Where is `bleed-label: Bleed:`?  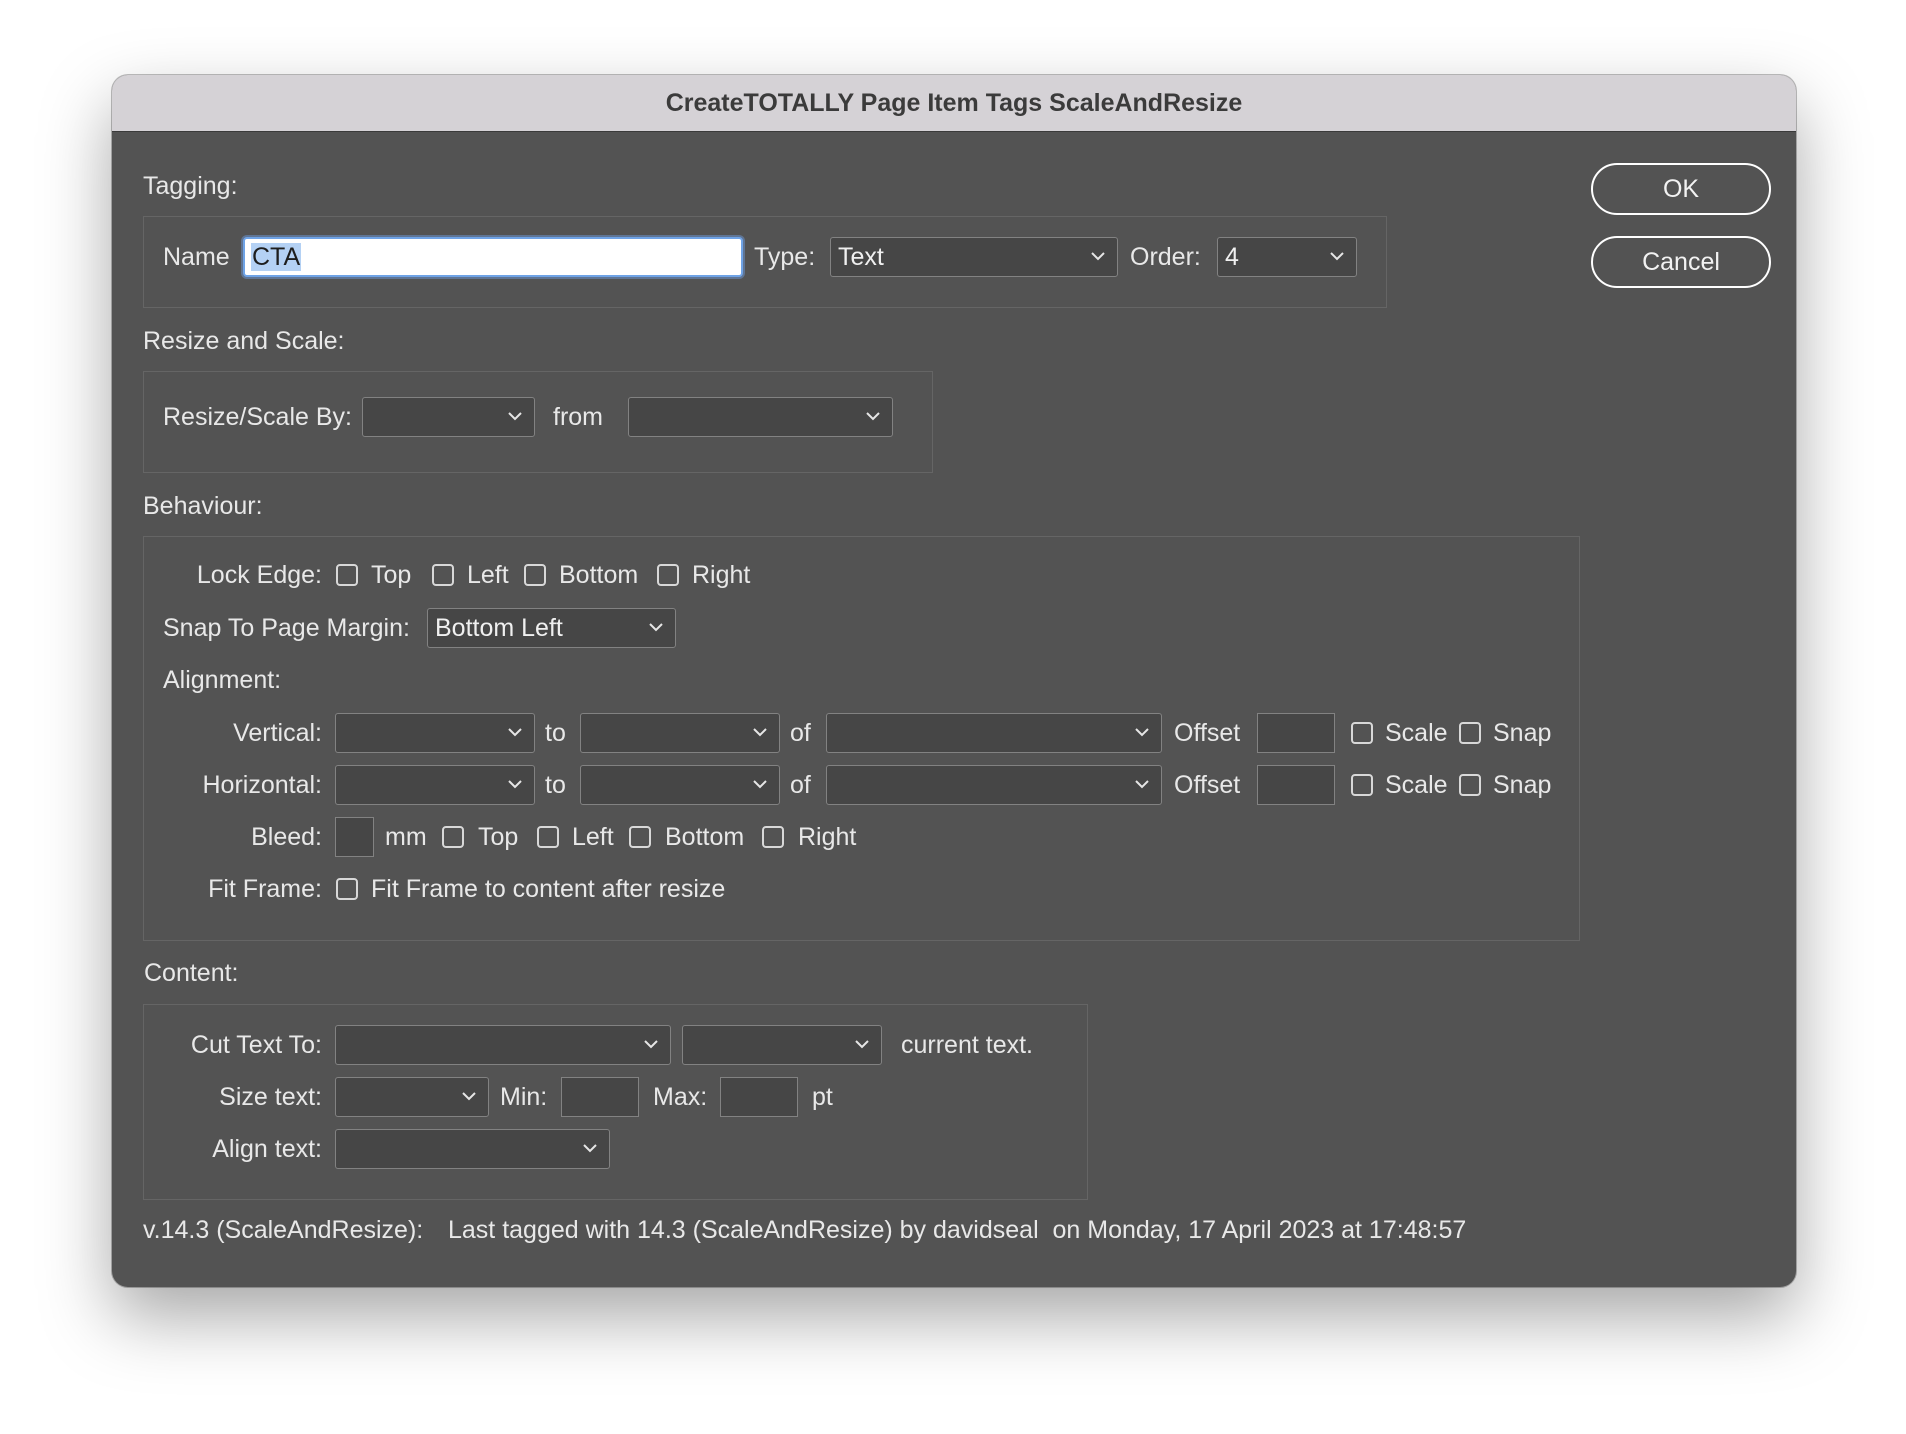
bleed-label: Bleed: is located at coordinates (286, 837).